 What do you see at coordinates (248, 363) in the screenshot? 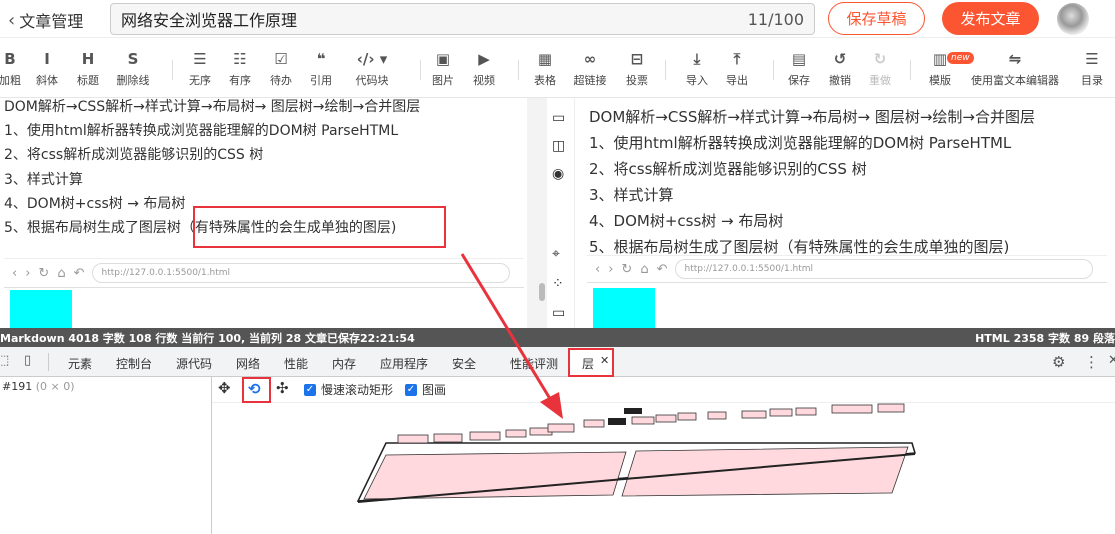
I see `tab-network: 网络` at bounding box center [248, 363].